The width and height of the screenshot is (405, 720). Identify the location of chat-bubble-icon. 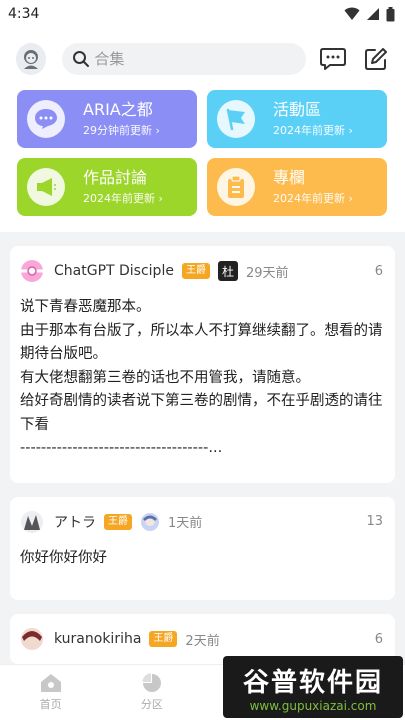
(333, 59).